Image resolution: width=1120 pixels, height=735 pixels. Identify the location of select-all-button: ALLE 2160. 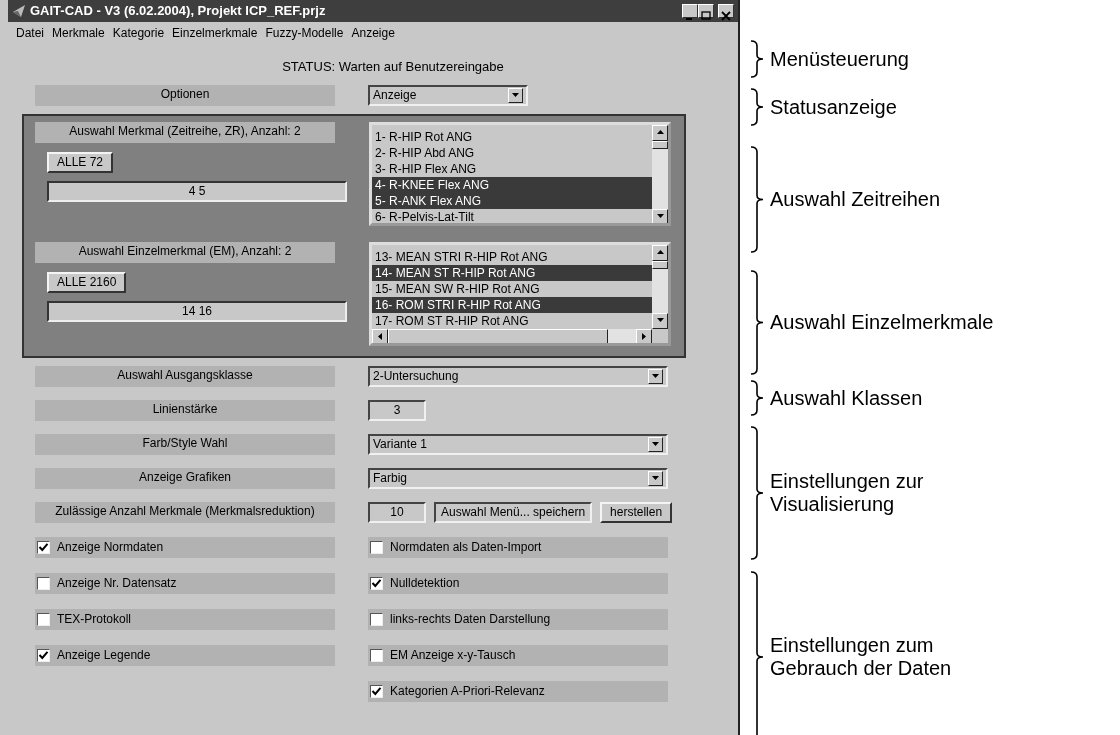
(87, 282).